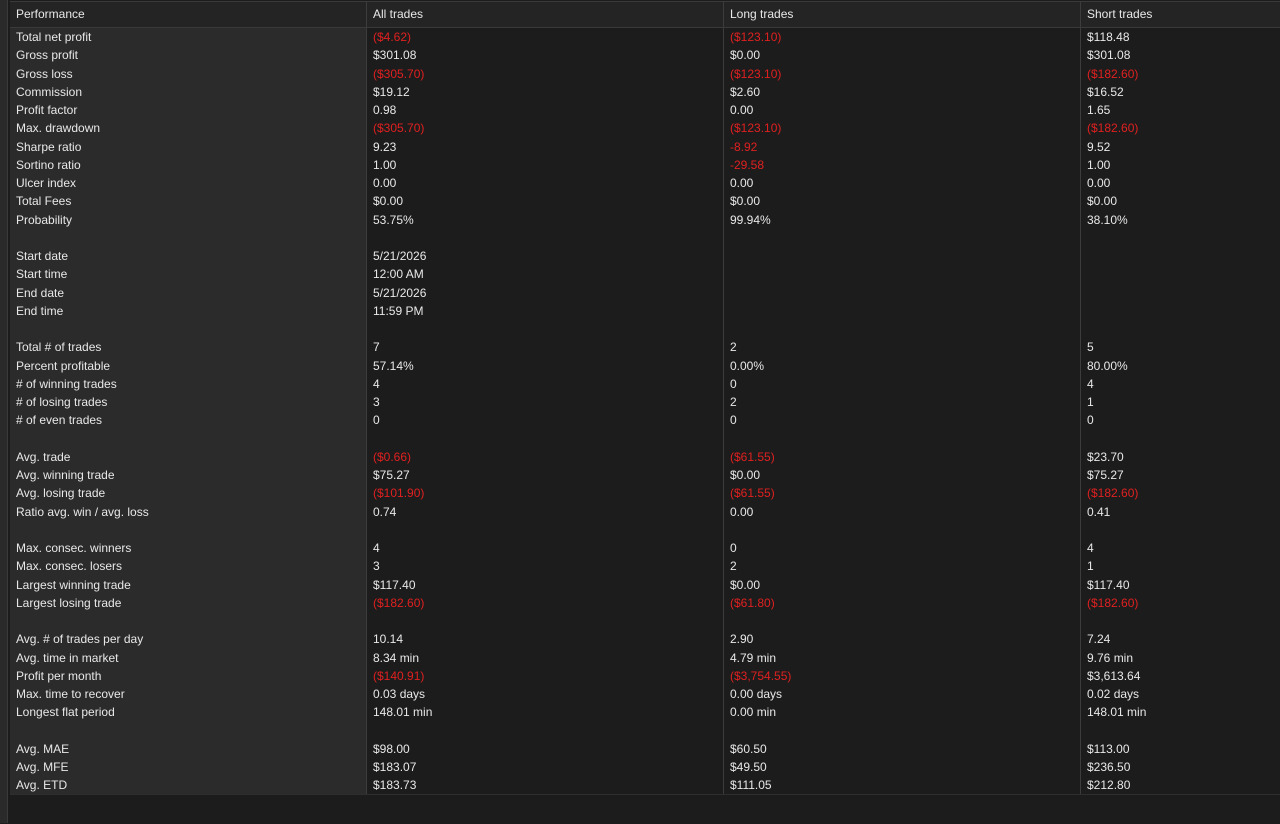 Image resolution: width=1280 pixels, height=824 pixels. Describe the element at coordinates (545, 201) in the screenshot. I see `all-trades-value: $0.00` at that location.